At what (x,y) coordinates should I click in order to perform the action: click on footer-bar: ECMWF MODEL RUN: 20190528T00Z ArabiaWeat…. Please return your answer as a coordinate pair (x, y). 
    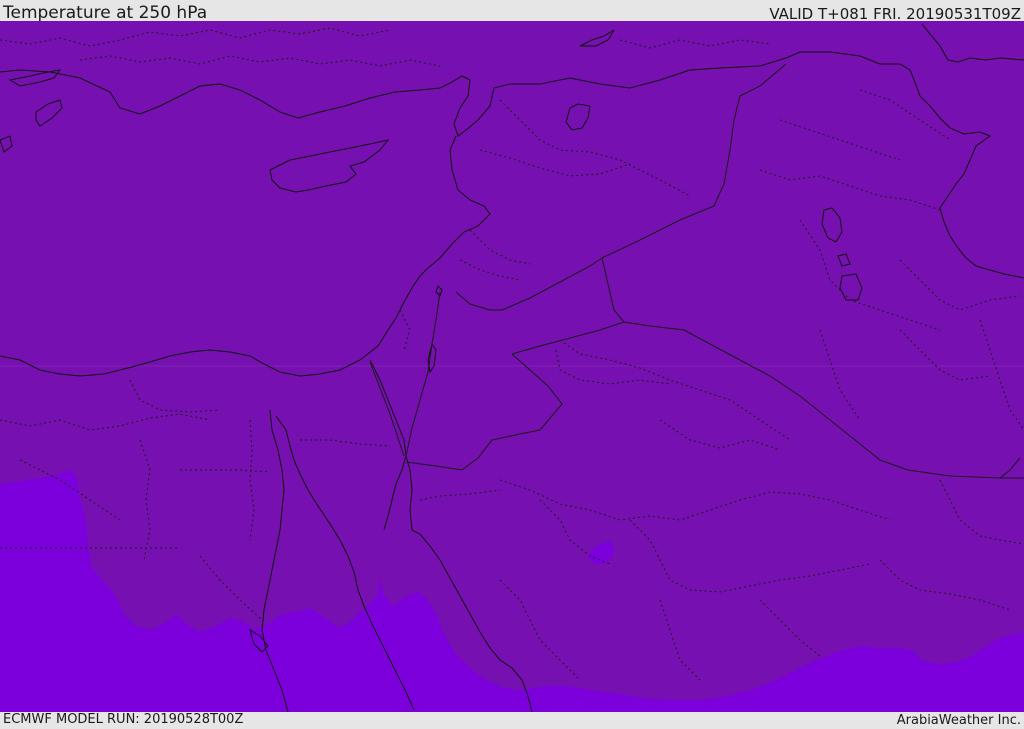
    Looking at the image, I should click on (512, 720).